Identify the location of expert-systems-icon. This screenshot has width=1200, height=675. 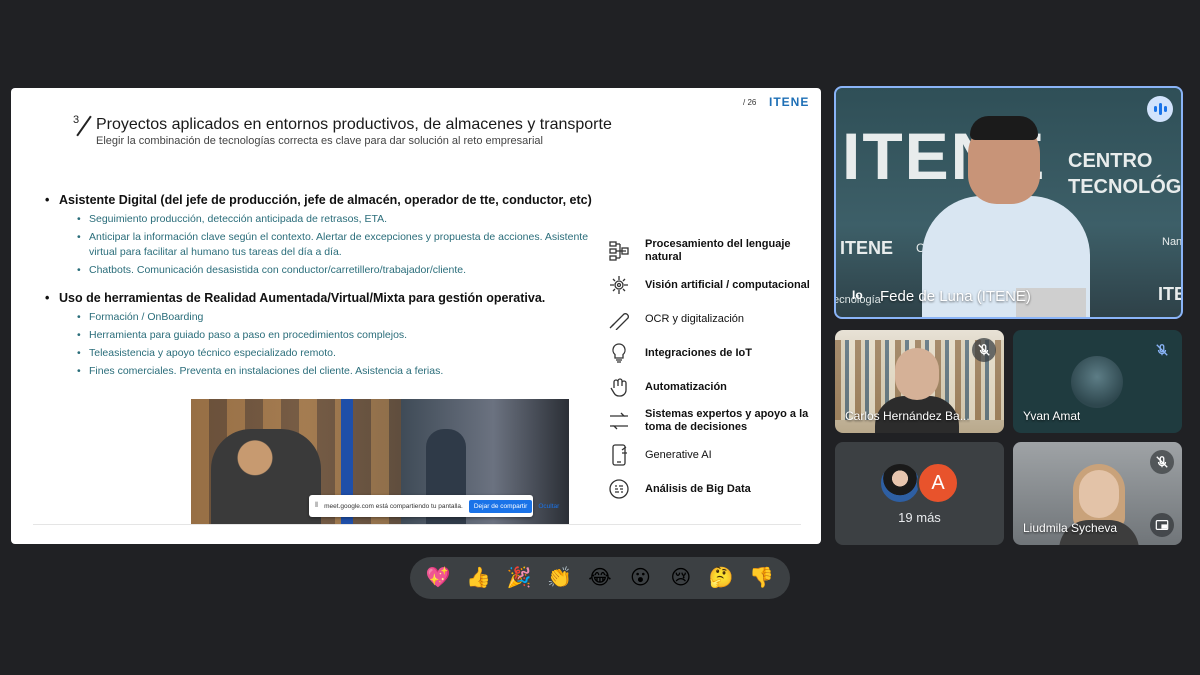
(619, 421).